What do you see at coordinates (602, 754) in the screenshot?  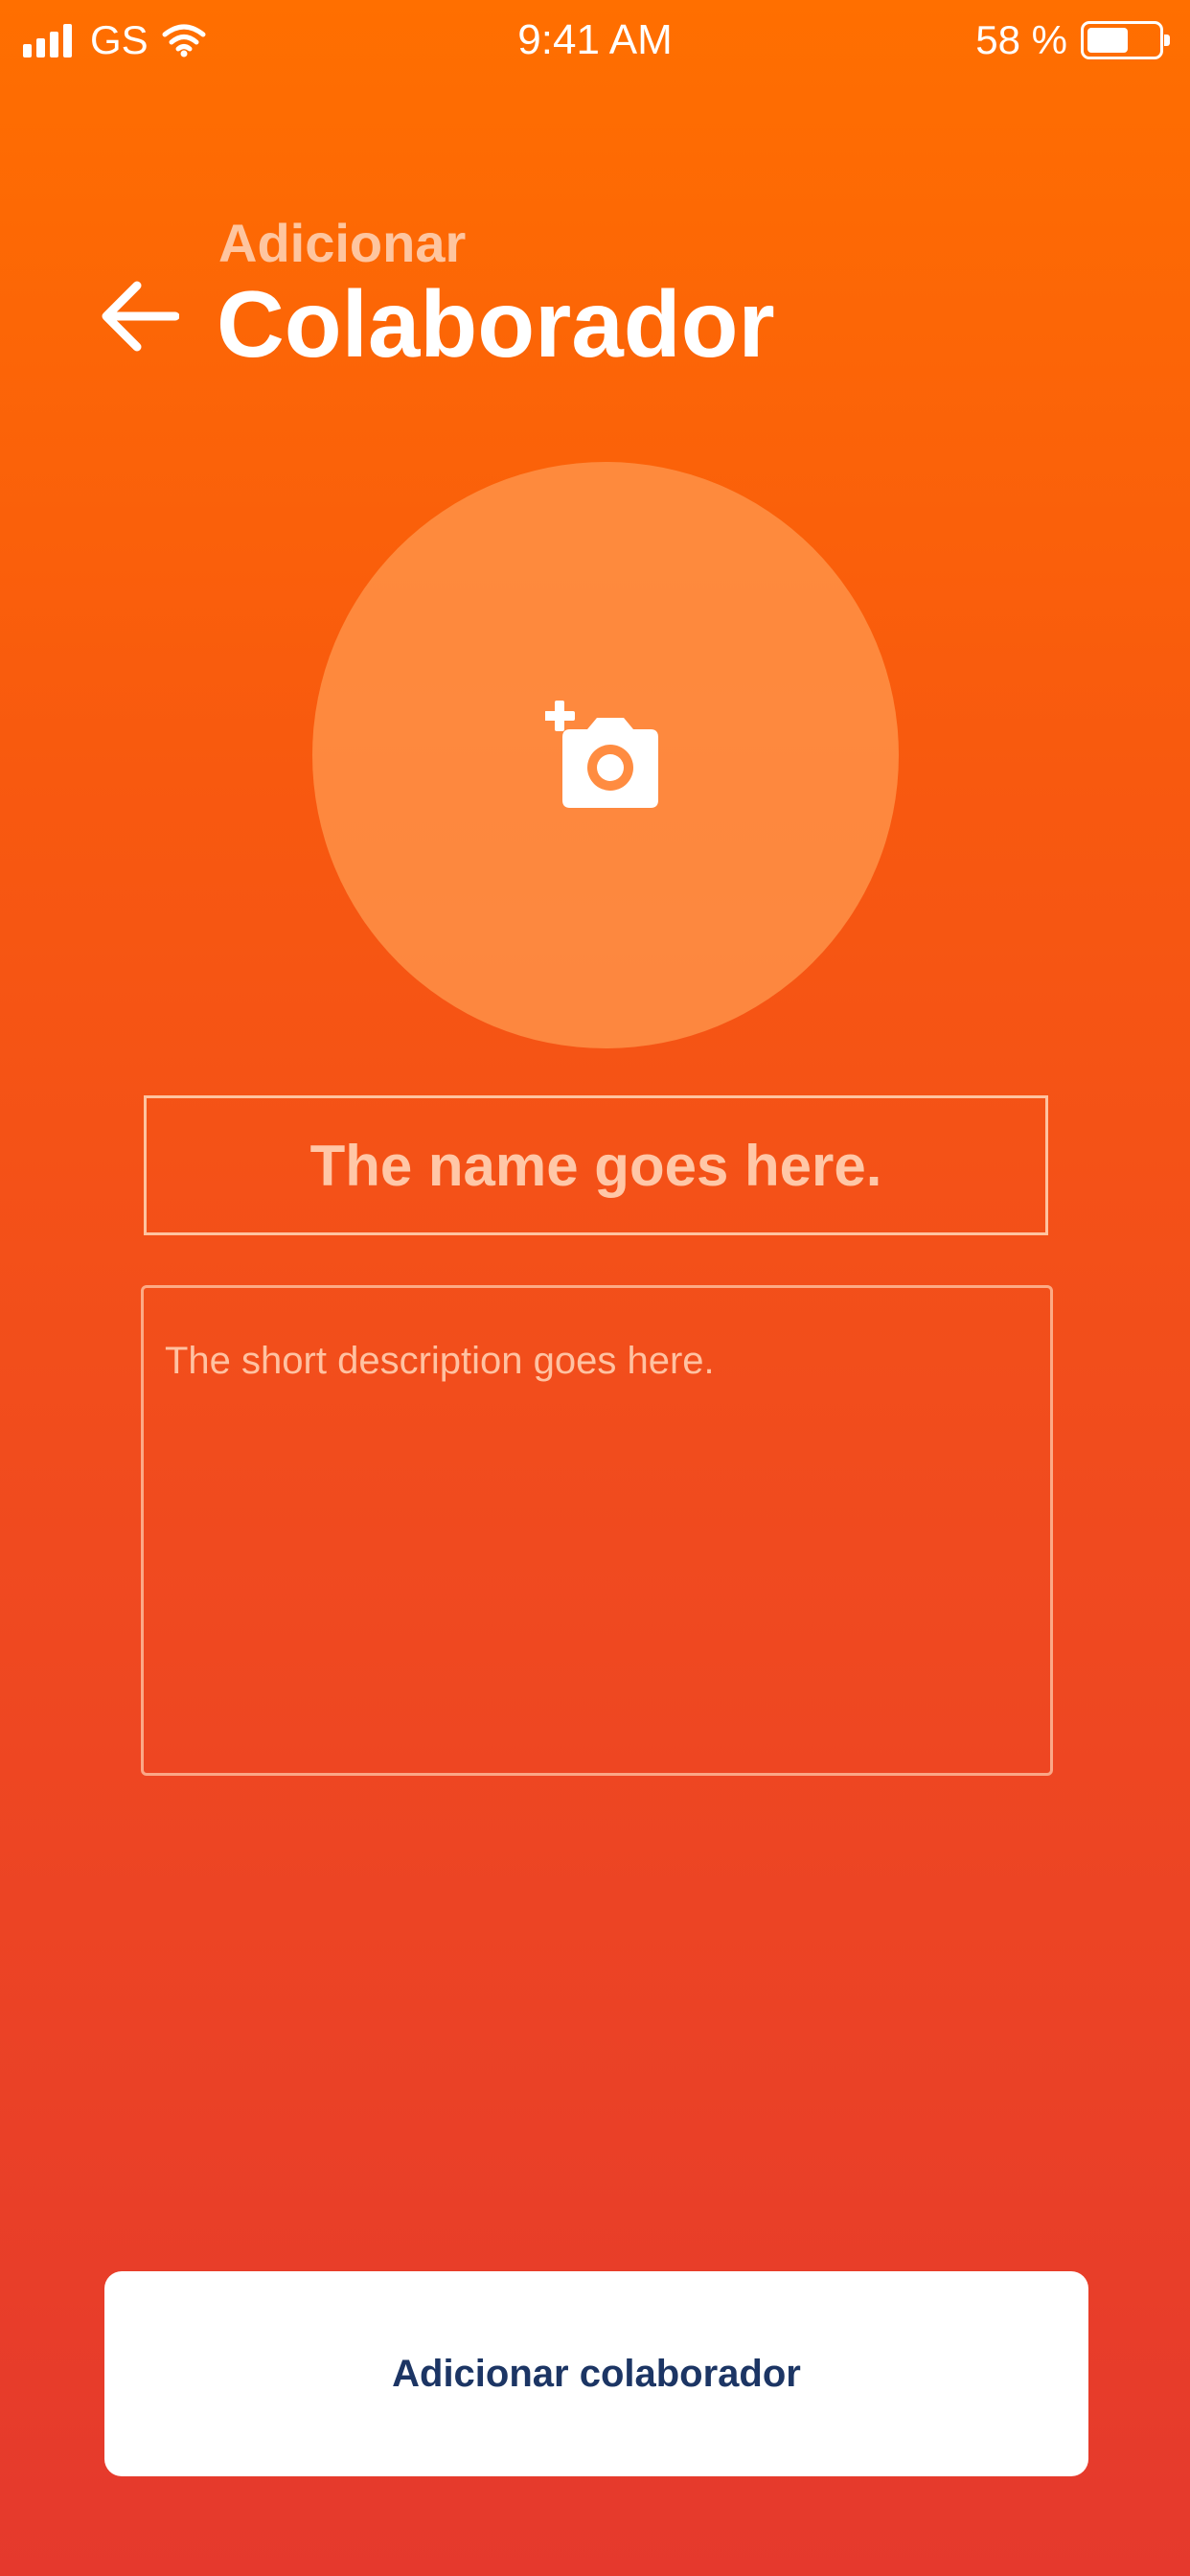 I see `add-photo-icon` at bounding box center [602, 754].